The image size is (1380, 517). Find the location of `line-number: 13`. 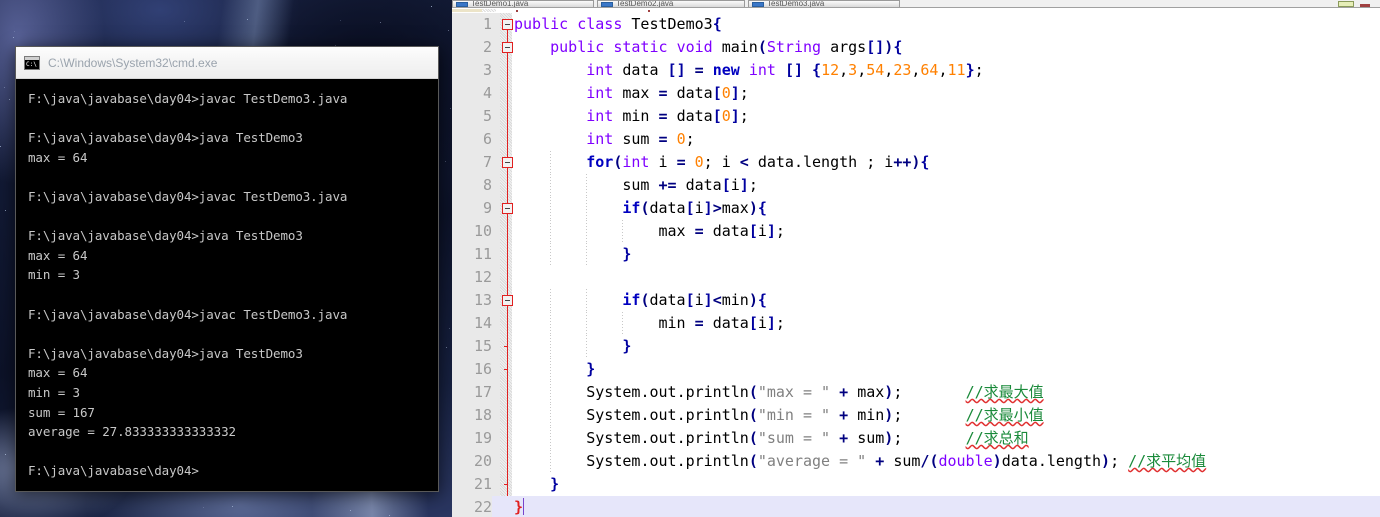

line-number: 13 is located at coordinates (482, 300).